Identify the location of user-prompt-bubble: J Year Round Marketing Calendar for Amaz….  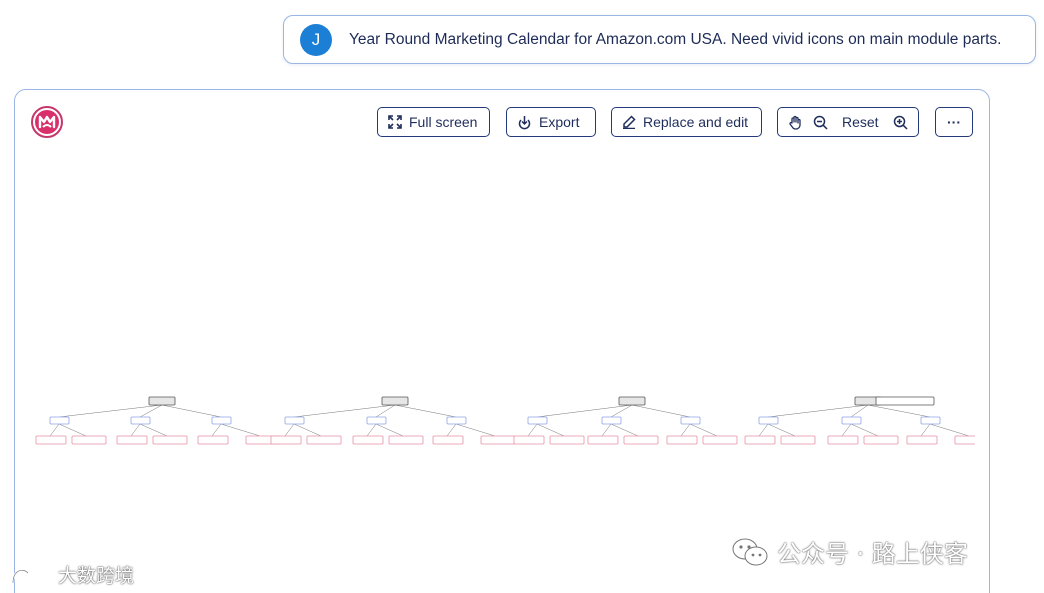
(659, 39).